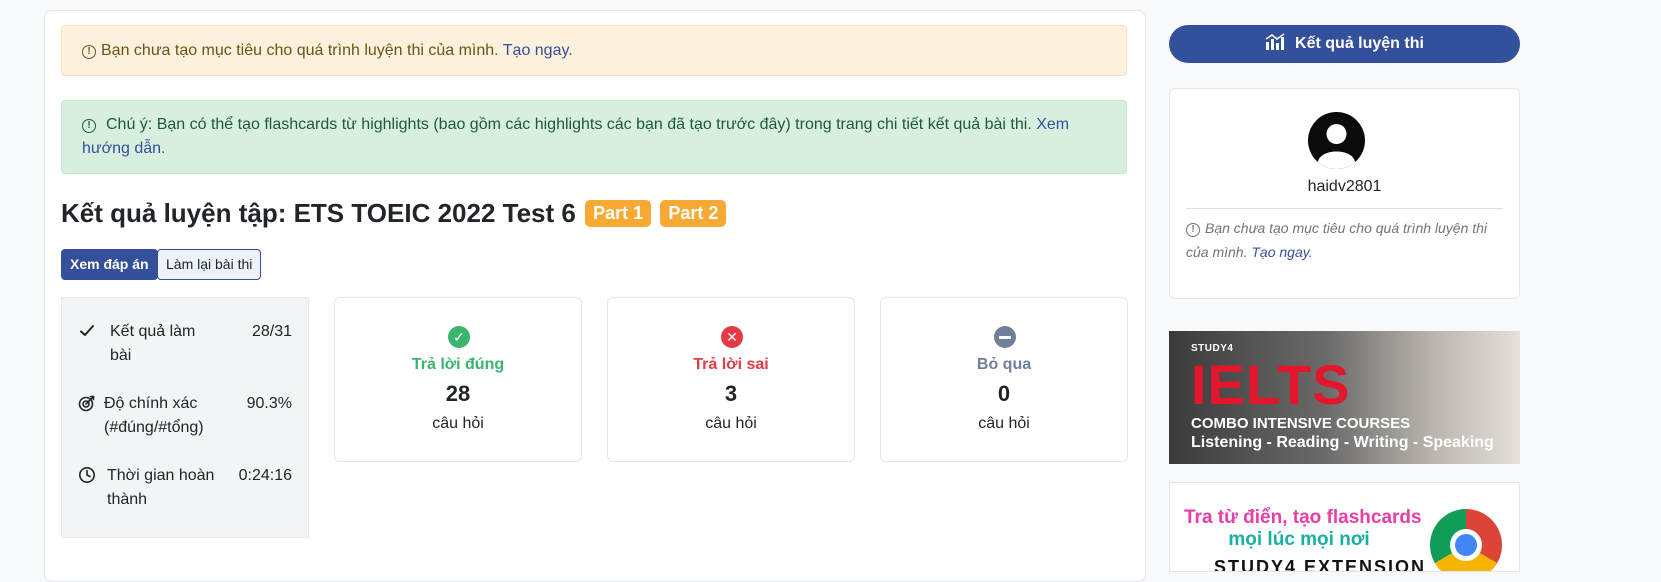 This screenshot has width=1661, height=582. Describe the element at coordinates (1299, 539) in the screenshot. I see `extension-line2: mọi lúc mọi nơi` at that location.